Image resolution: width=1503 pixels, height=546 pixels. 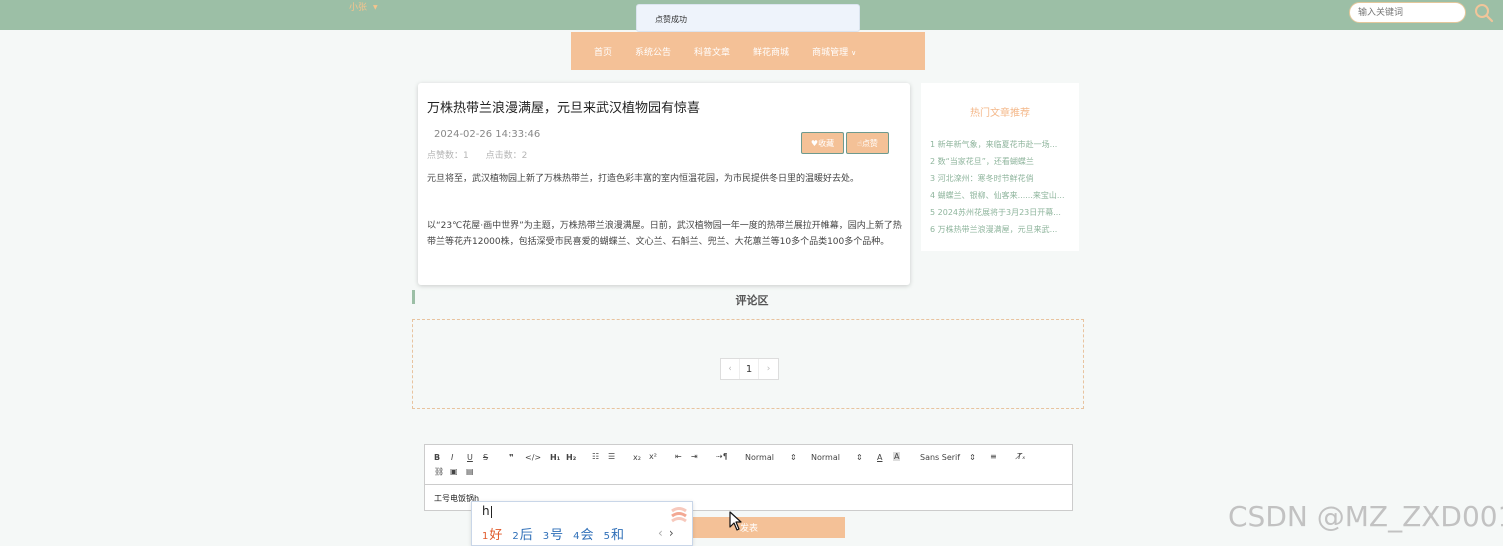 What do you see at coordinates (879, 457) in the screenshot?
I see `text-color-icon: A` at bounding box center [879, 457].